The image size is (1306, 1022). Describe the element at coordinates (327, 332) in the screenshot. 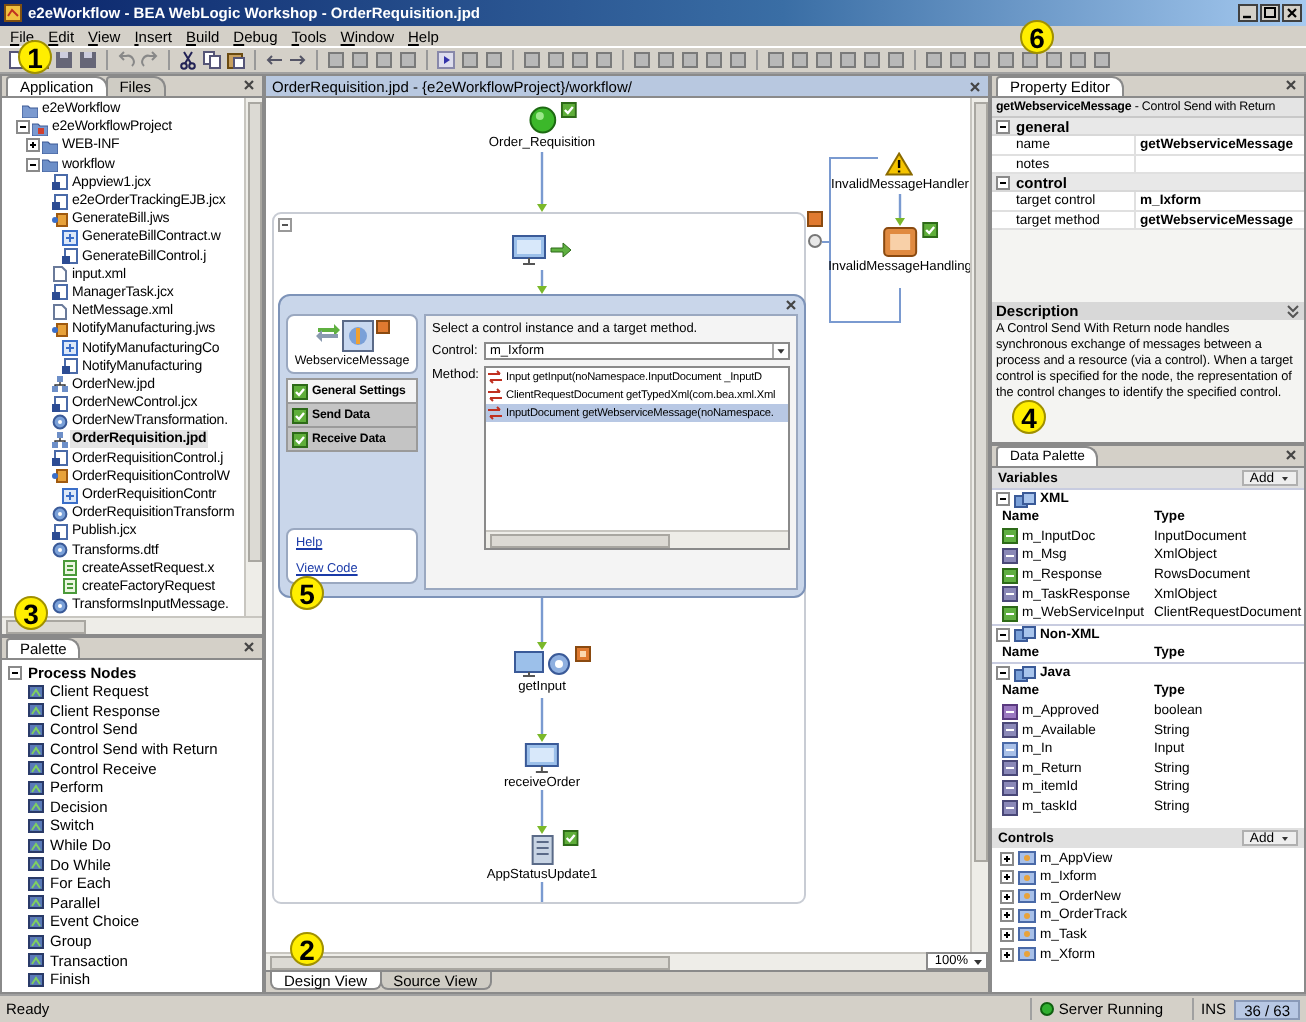

I see `exchange-icon` at that location.